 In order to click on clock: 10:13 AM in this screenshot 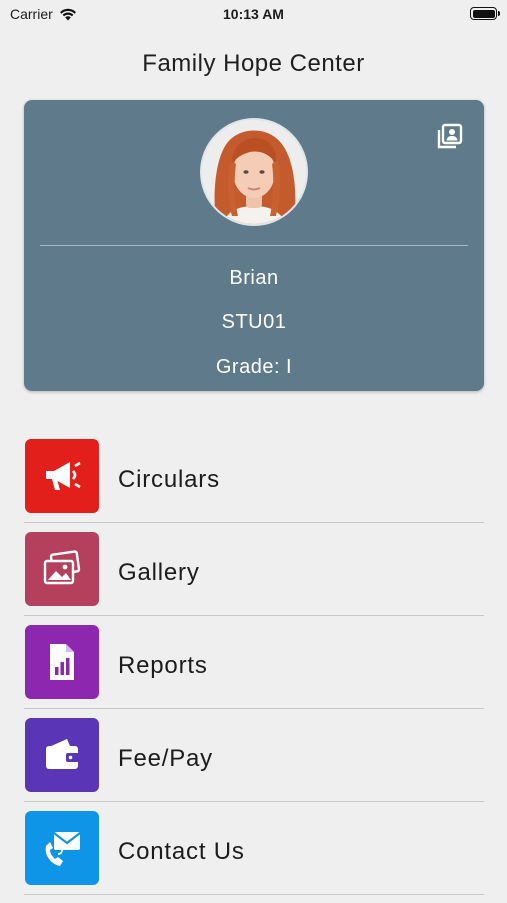, I will do `click(253, 14)`.